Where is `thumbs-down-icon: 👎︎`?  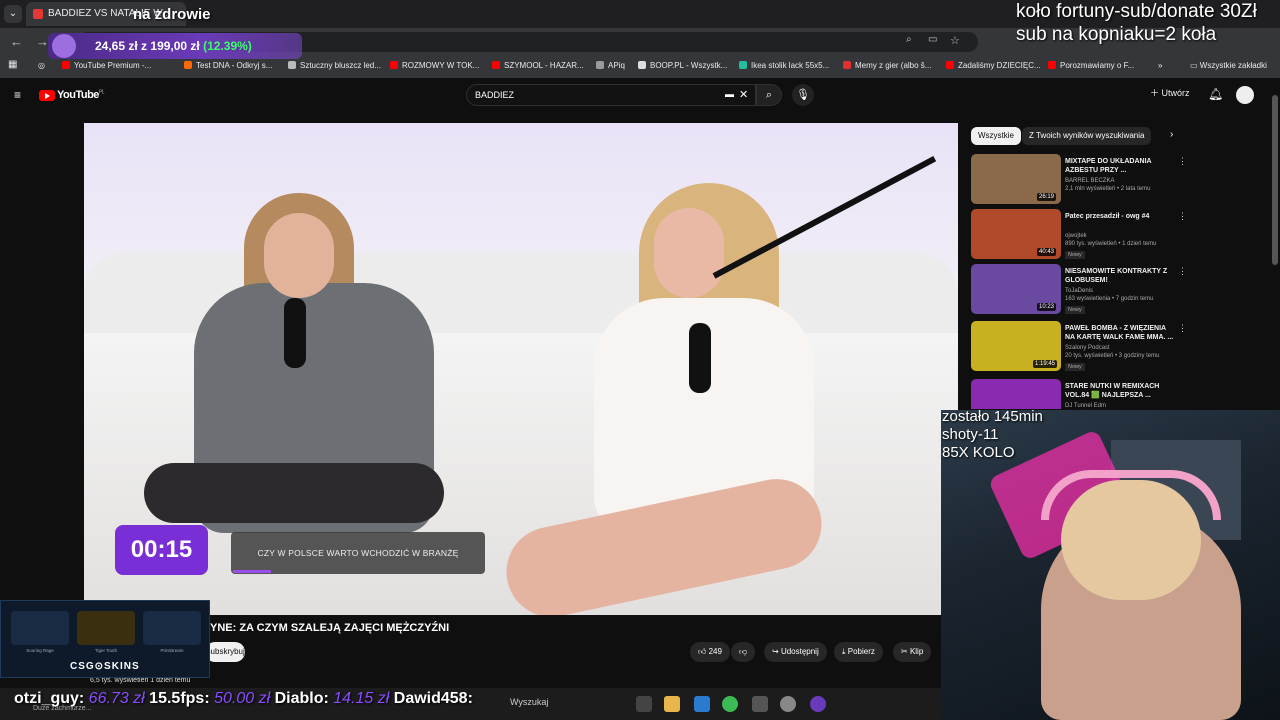 thumbs-down-icon: 👎︎ is located at coordinates (743, 651).